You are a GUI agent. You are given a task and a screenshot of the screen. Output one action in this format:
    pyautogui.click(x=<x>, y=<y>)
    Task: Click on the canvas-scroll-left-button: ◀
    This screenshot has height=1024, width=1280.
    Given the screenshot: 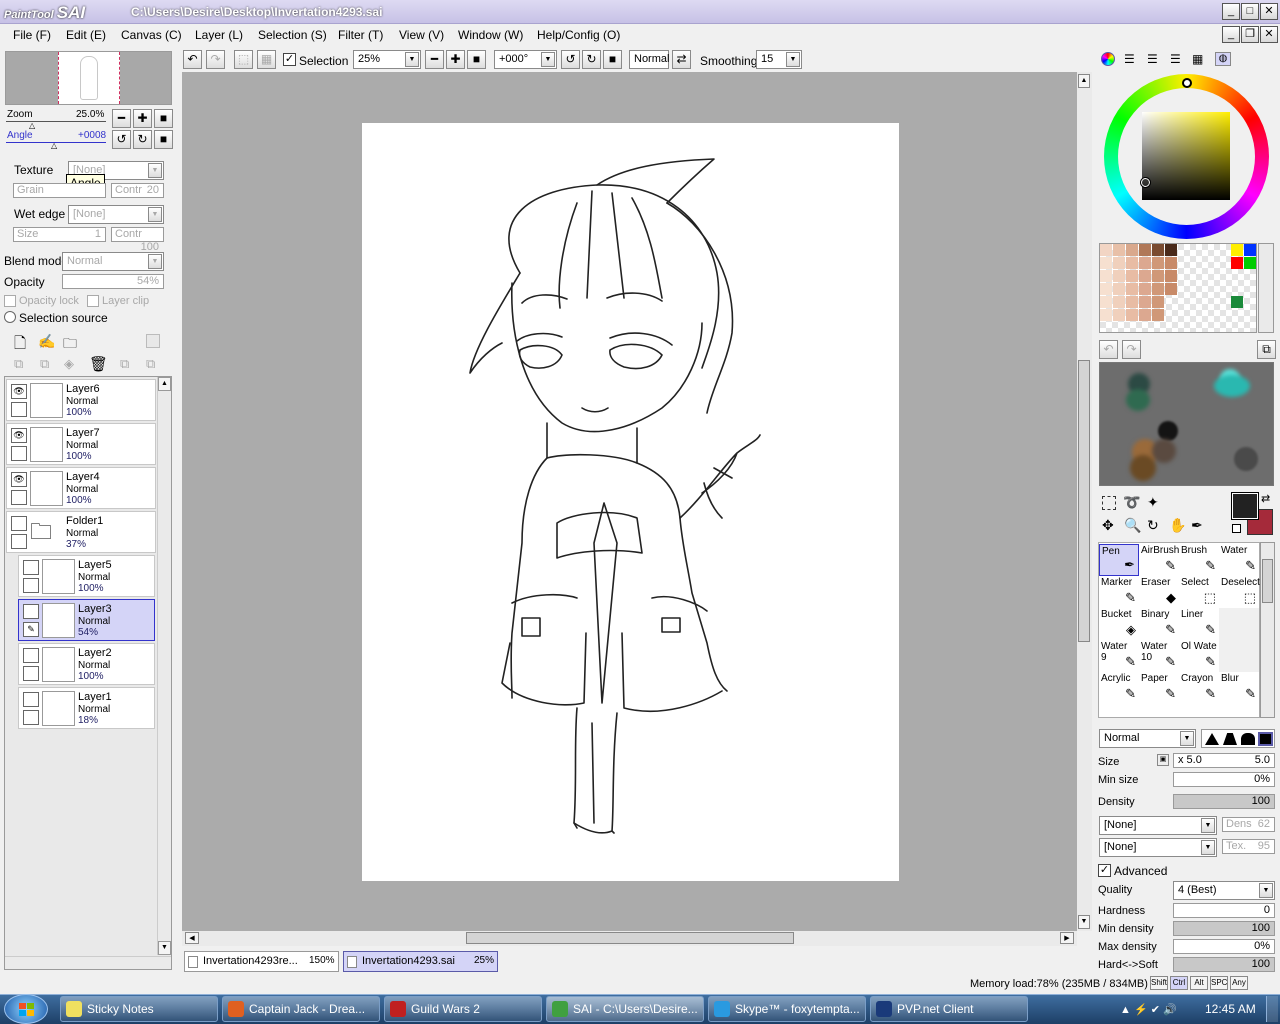 What is the action you would take?
    pyautogui.click(x=192, y=938)
    